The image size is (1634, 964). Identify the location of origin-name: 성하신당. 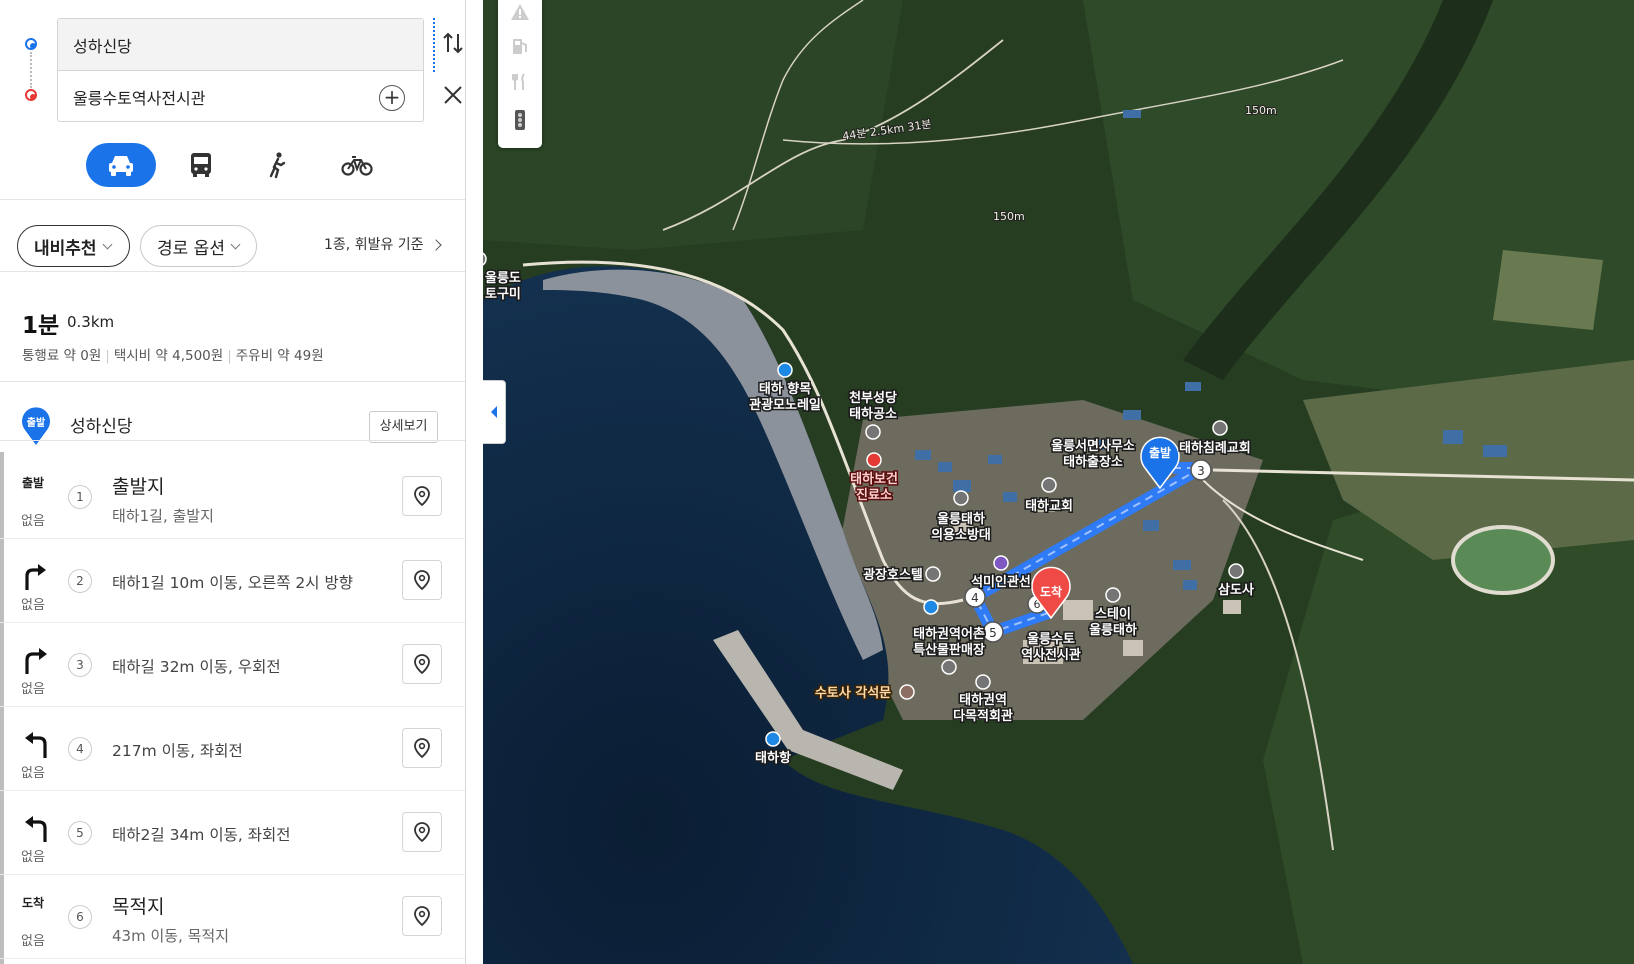
(101, 427).